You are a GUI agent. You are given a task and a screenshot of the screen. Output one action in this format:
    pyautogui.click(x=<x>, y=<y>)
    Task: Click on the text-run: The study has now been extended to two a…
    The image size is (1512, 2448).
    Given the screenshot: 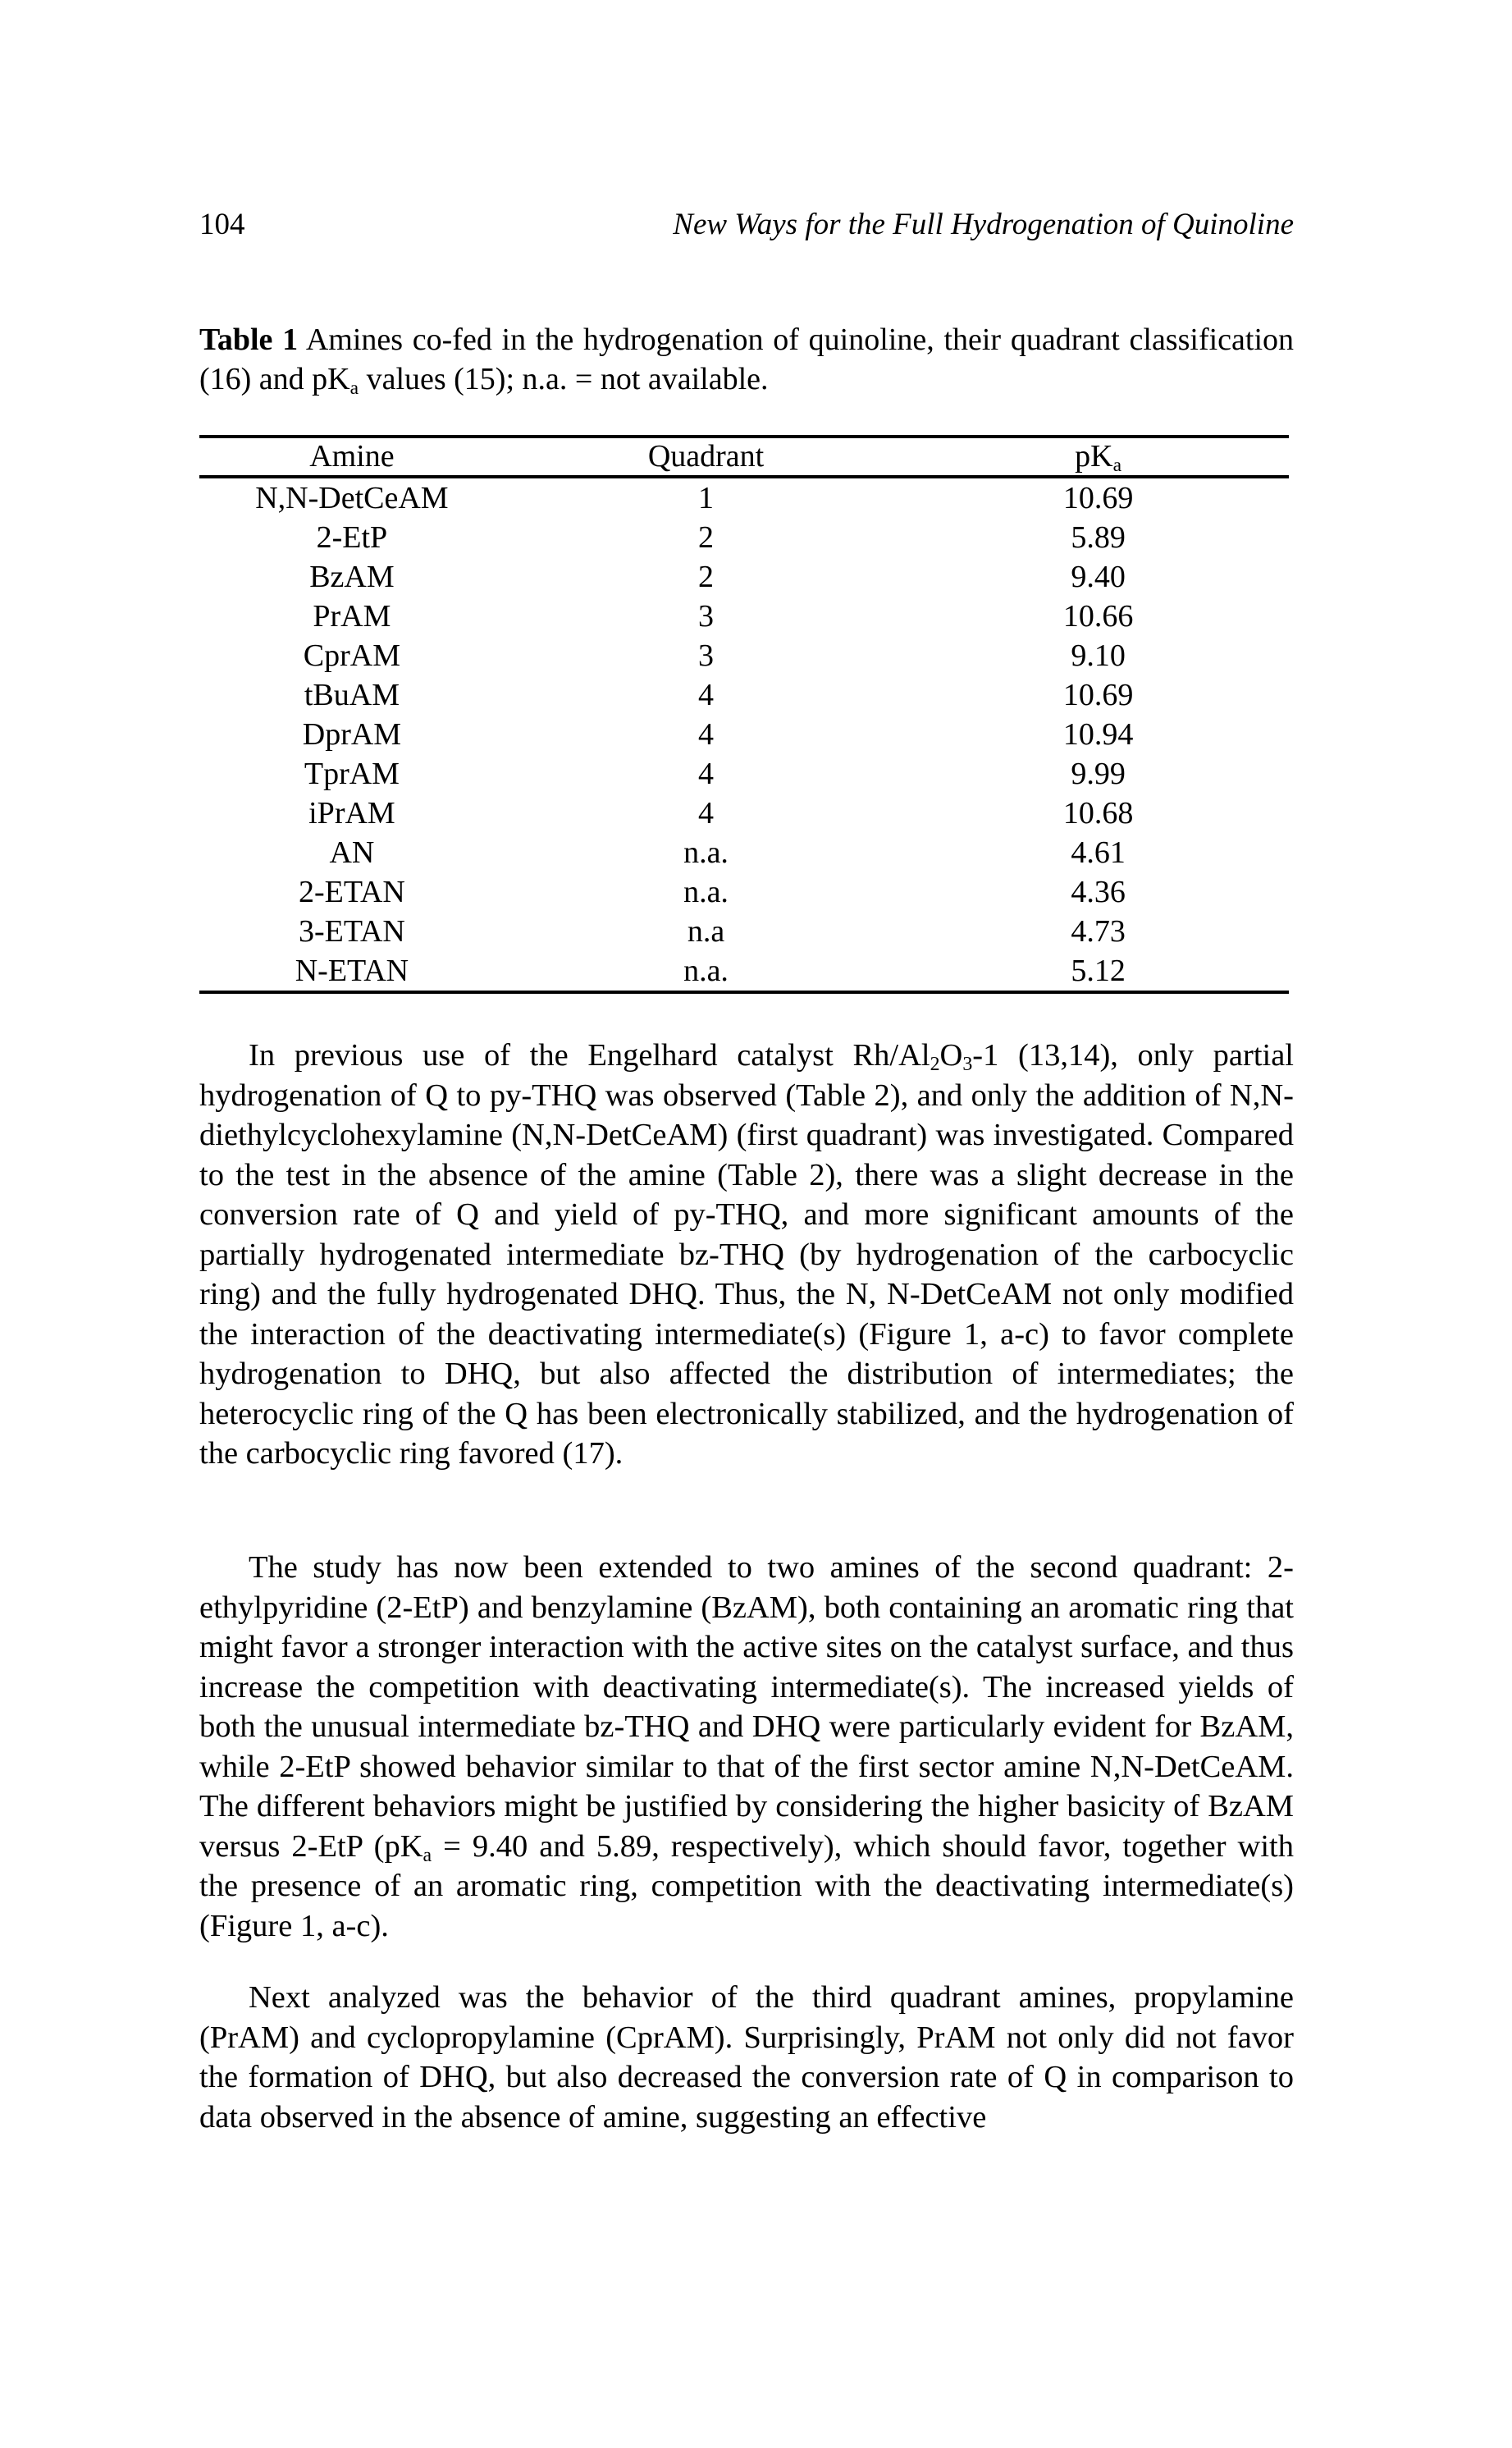 What is the action you would take?
    pyautogui.click(x=746, y=1707)
    